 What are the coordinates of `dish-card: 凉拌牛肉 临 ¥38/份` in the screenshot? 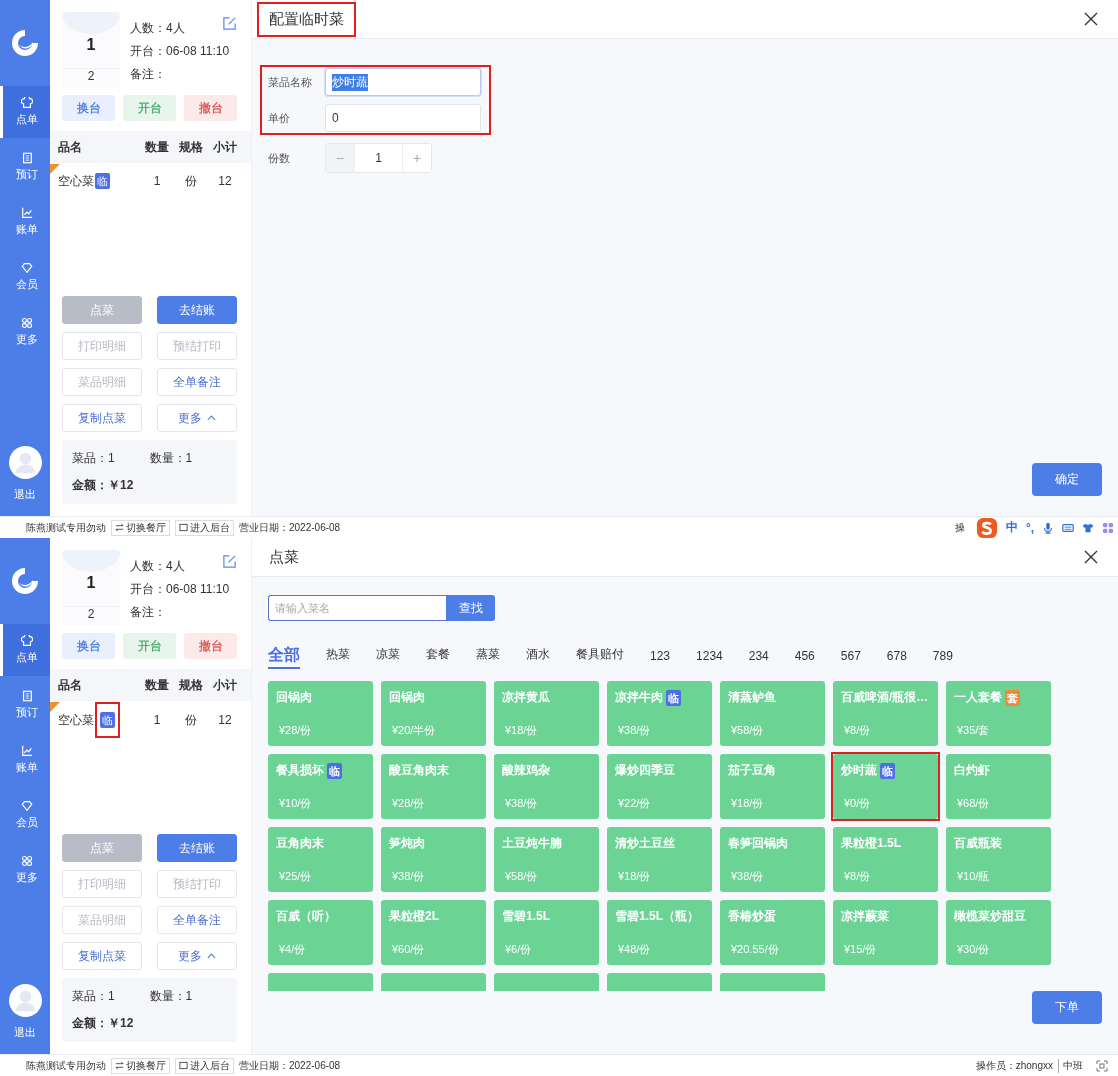 It's located at (659, 713).